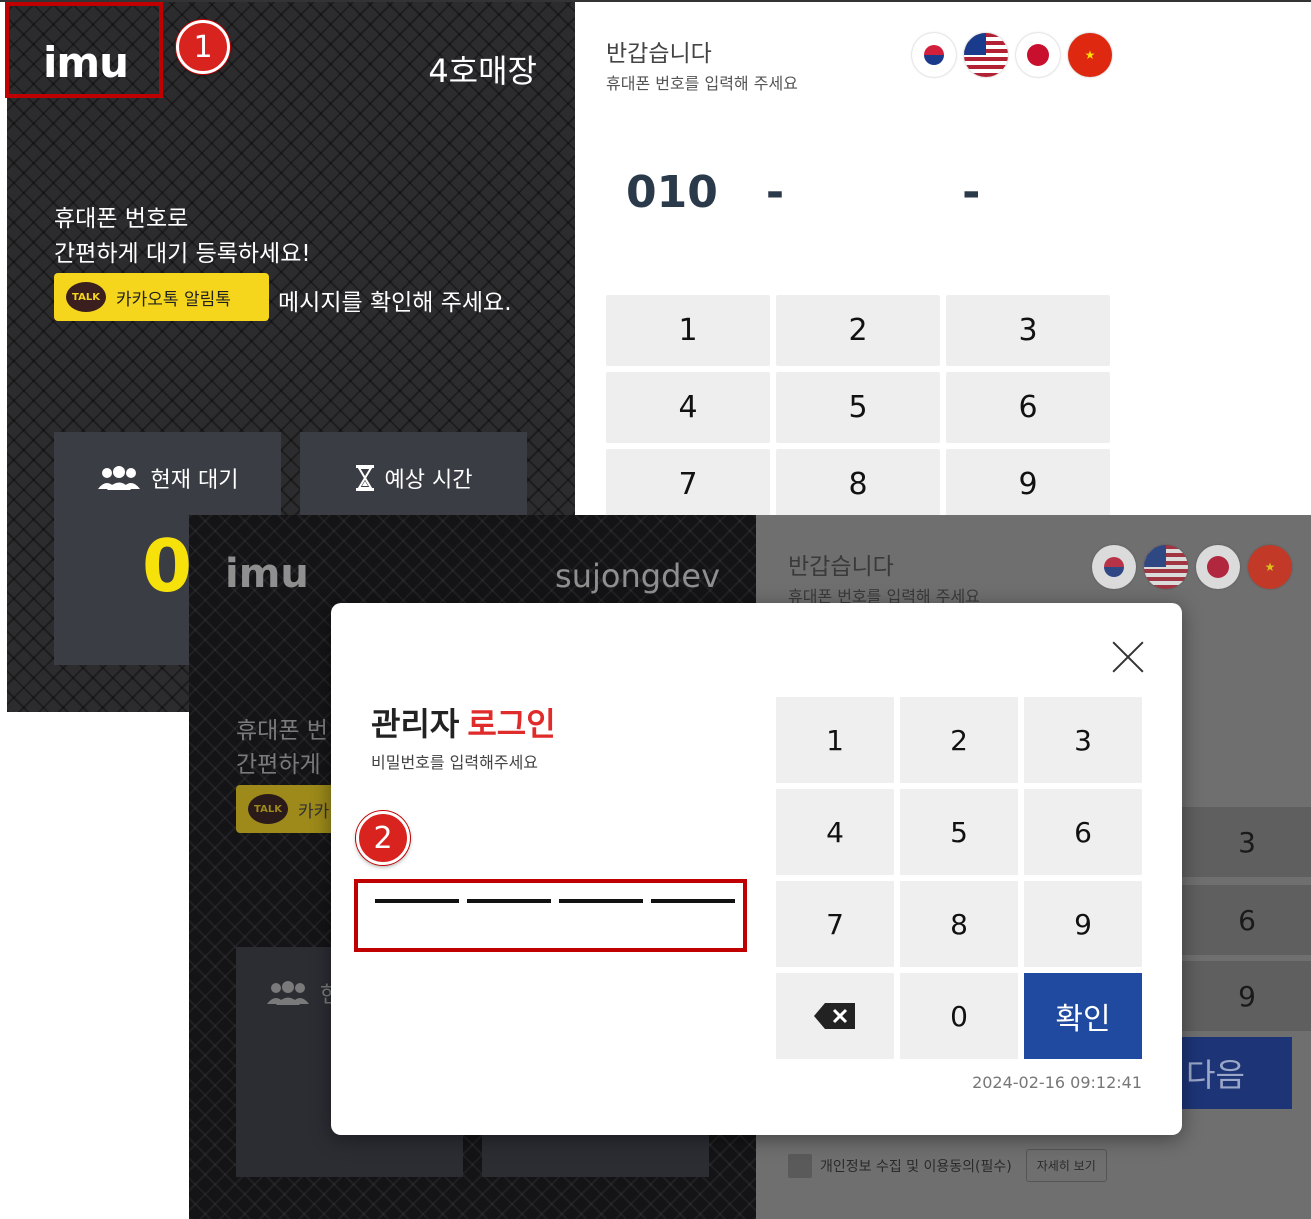  What do you see at coordinates (121, 219) in the screenshot?
I see `intro-line-1: 휴대폰 번호로` at bounding box center [121, 219].